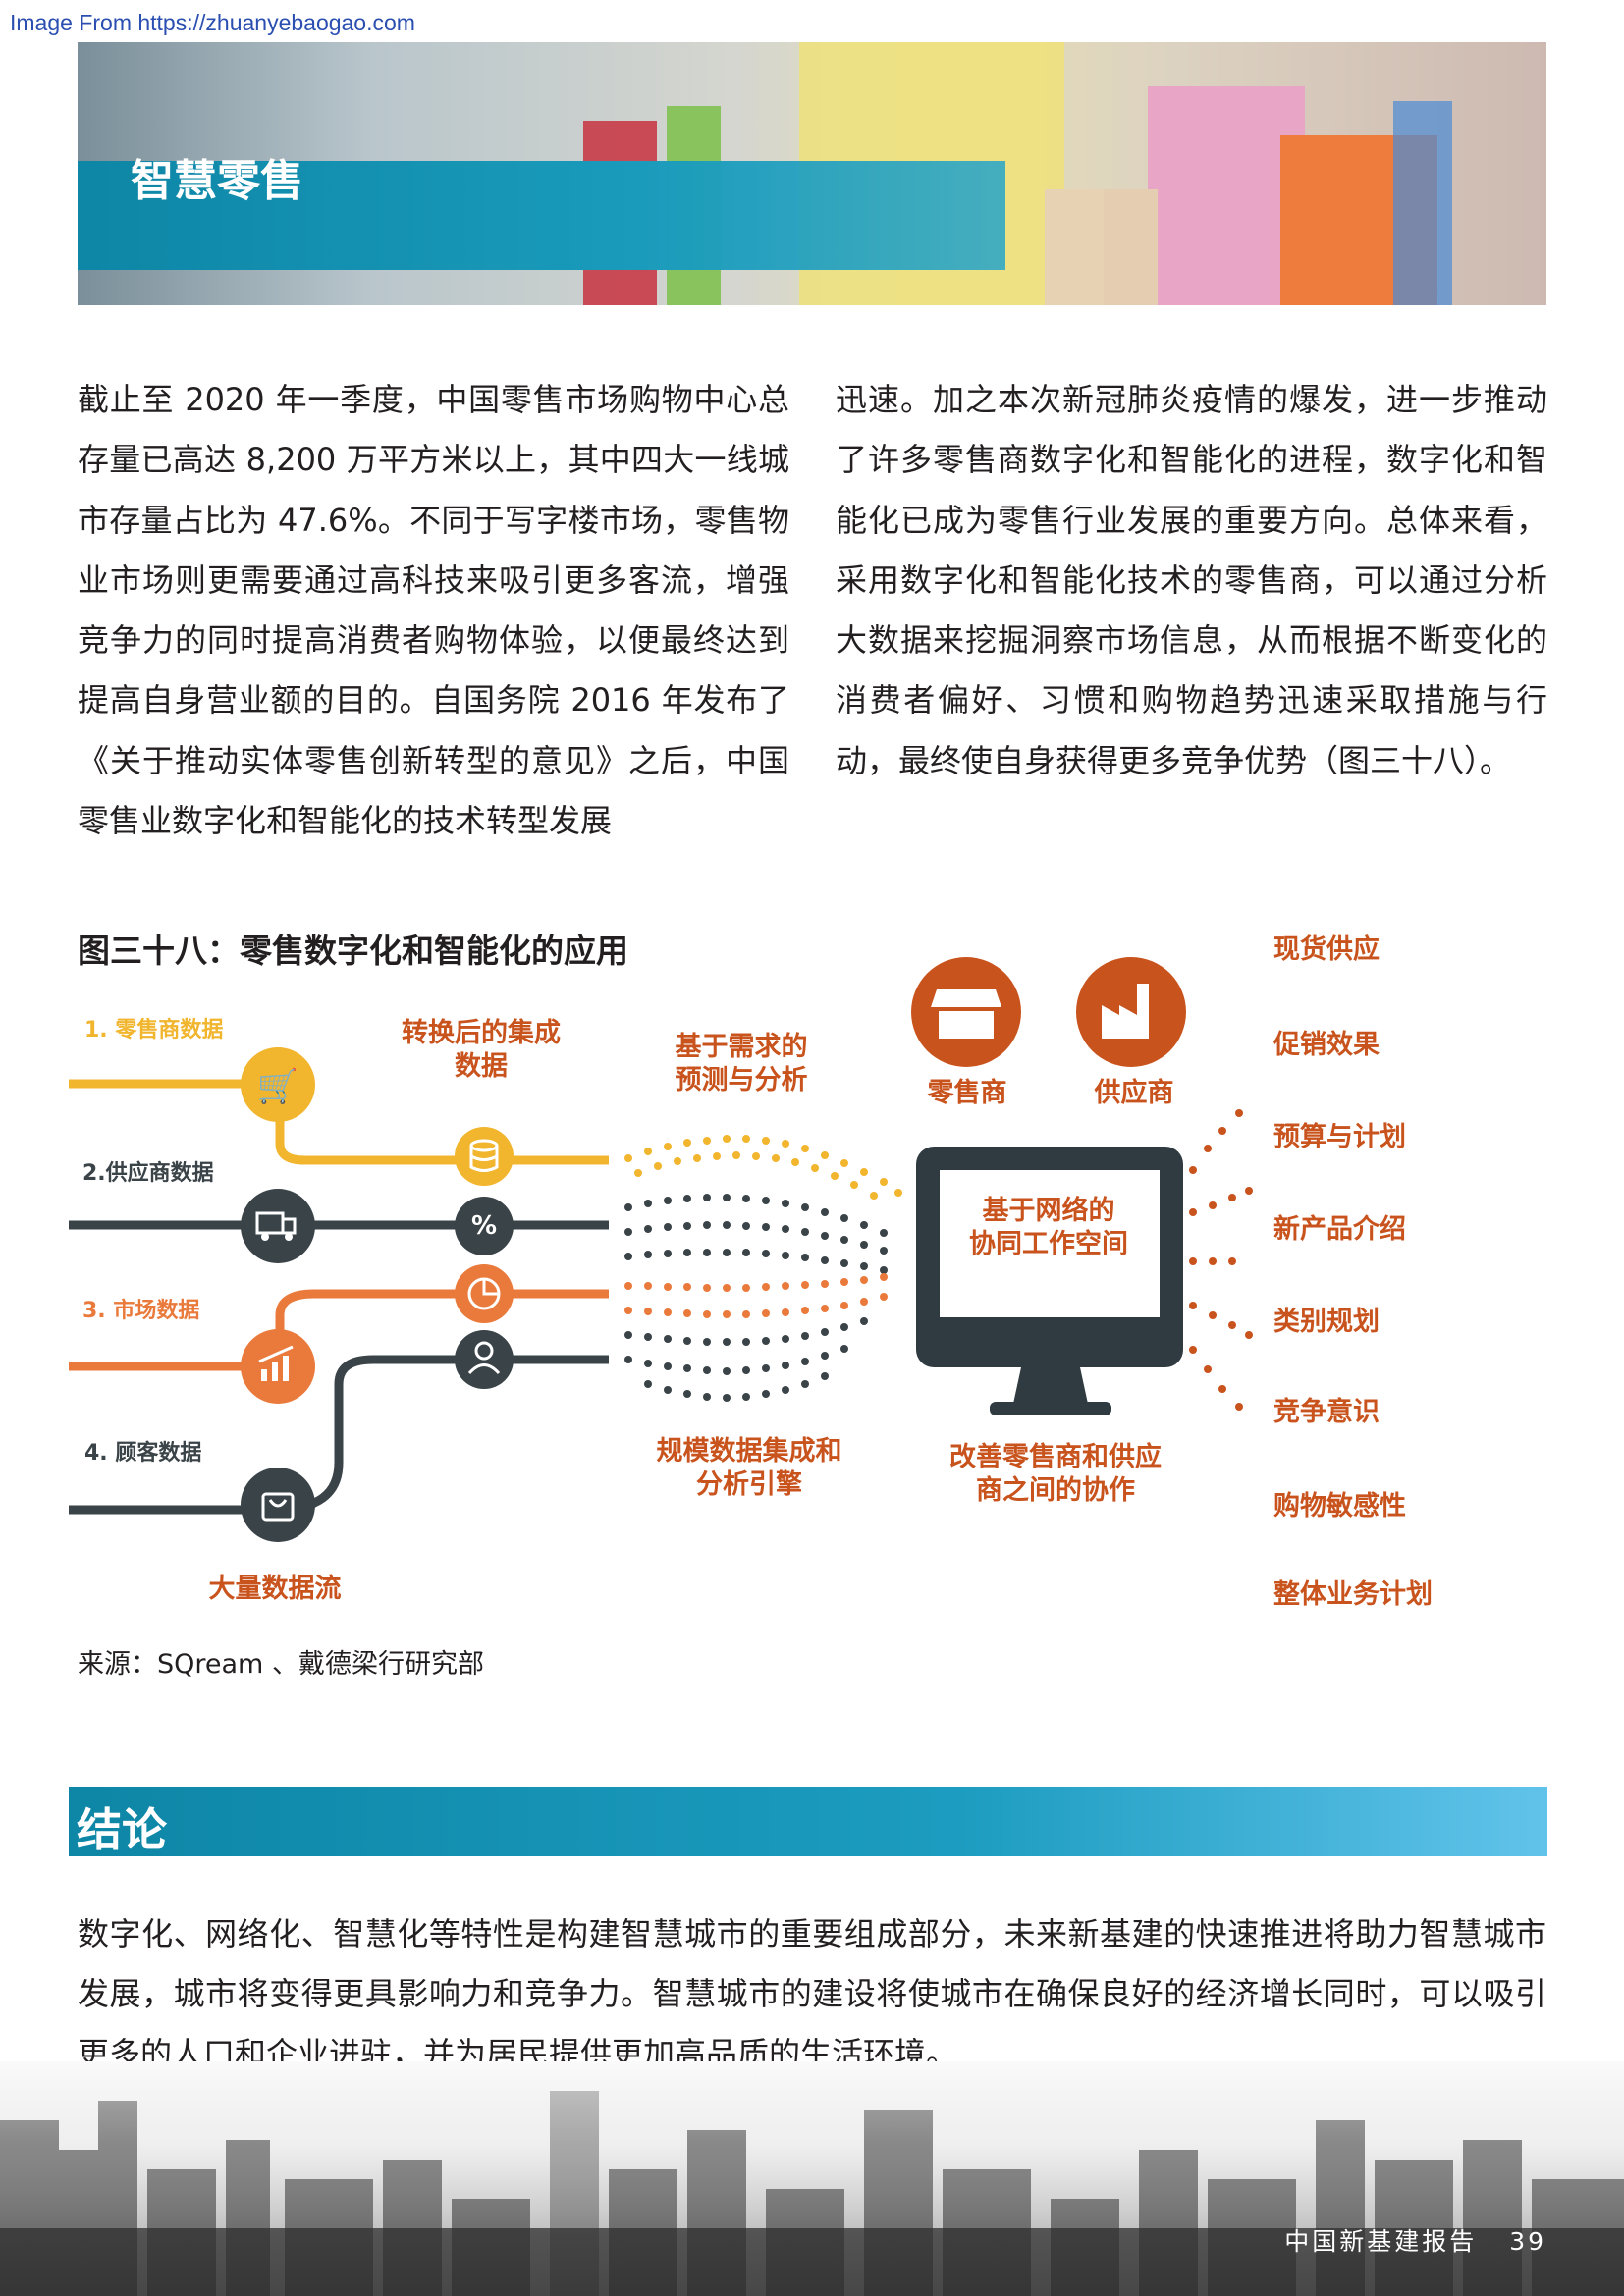 The height and width of the screenshot is (2296, 1624). I want to click on outcome-item: 整体业务计划, so click(1353, 1595).